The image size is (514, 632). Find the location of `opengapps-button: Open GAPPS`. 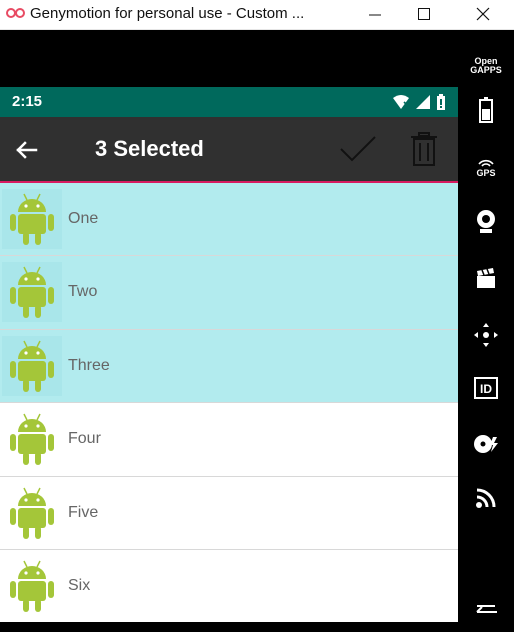

opengapps-button: Open GAPPS is located at coordinates (486, 66).